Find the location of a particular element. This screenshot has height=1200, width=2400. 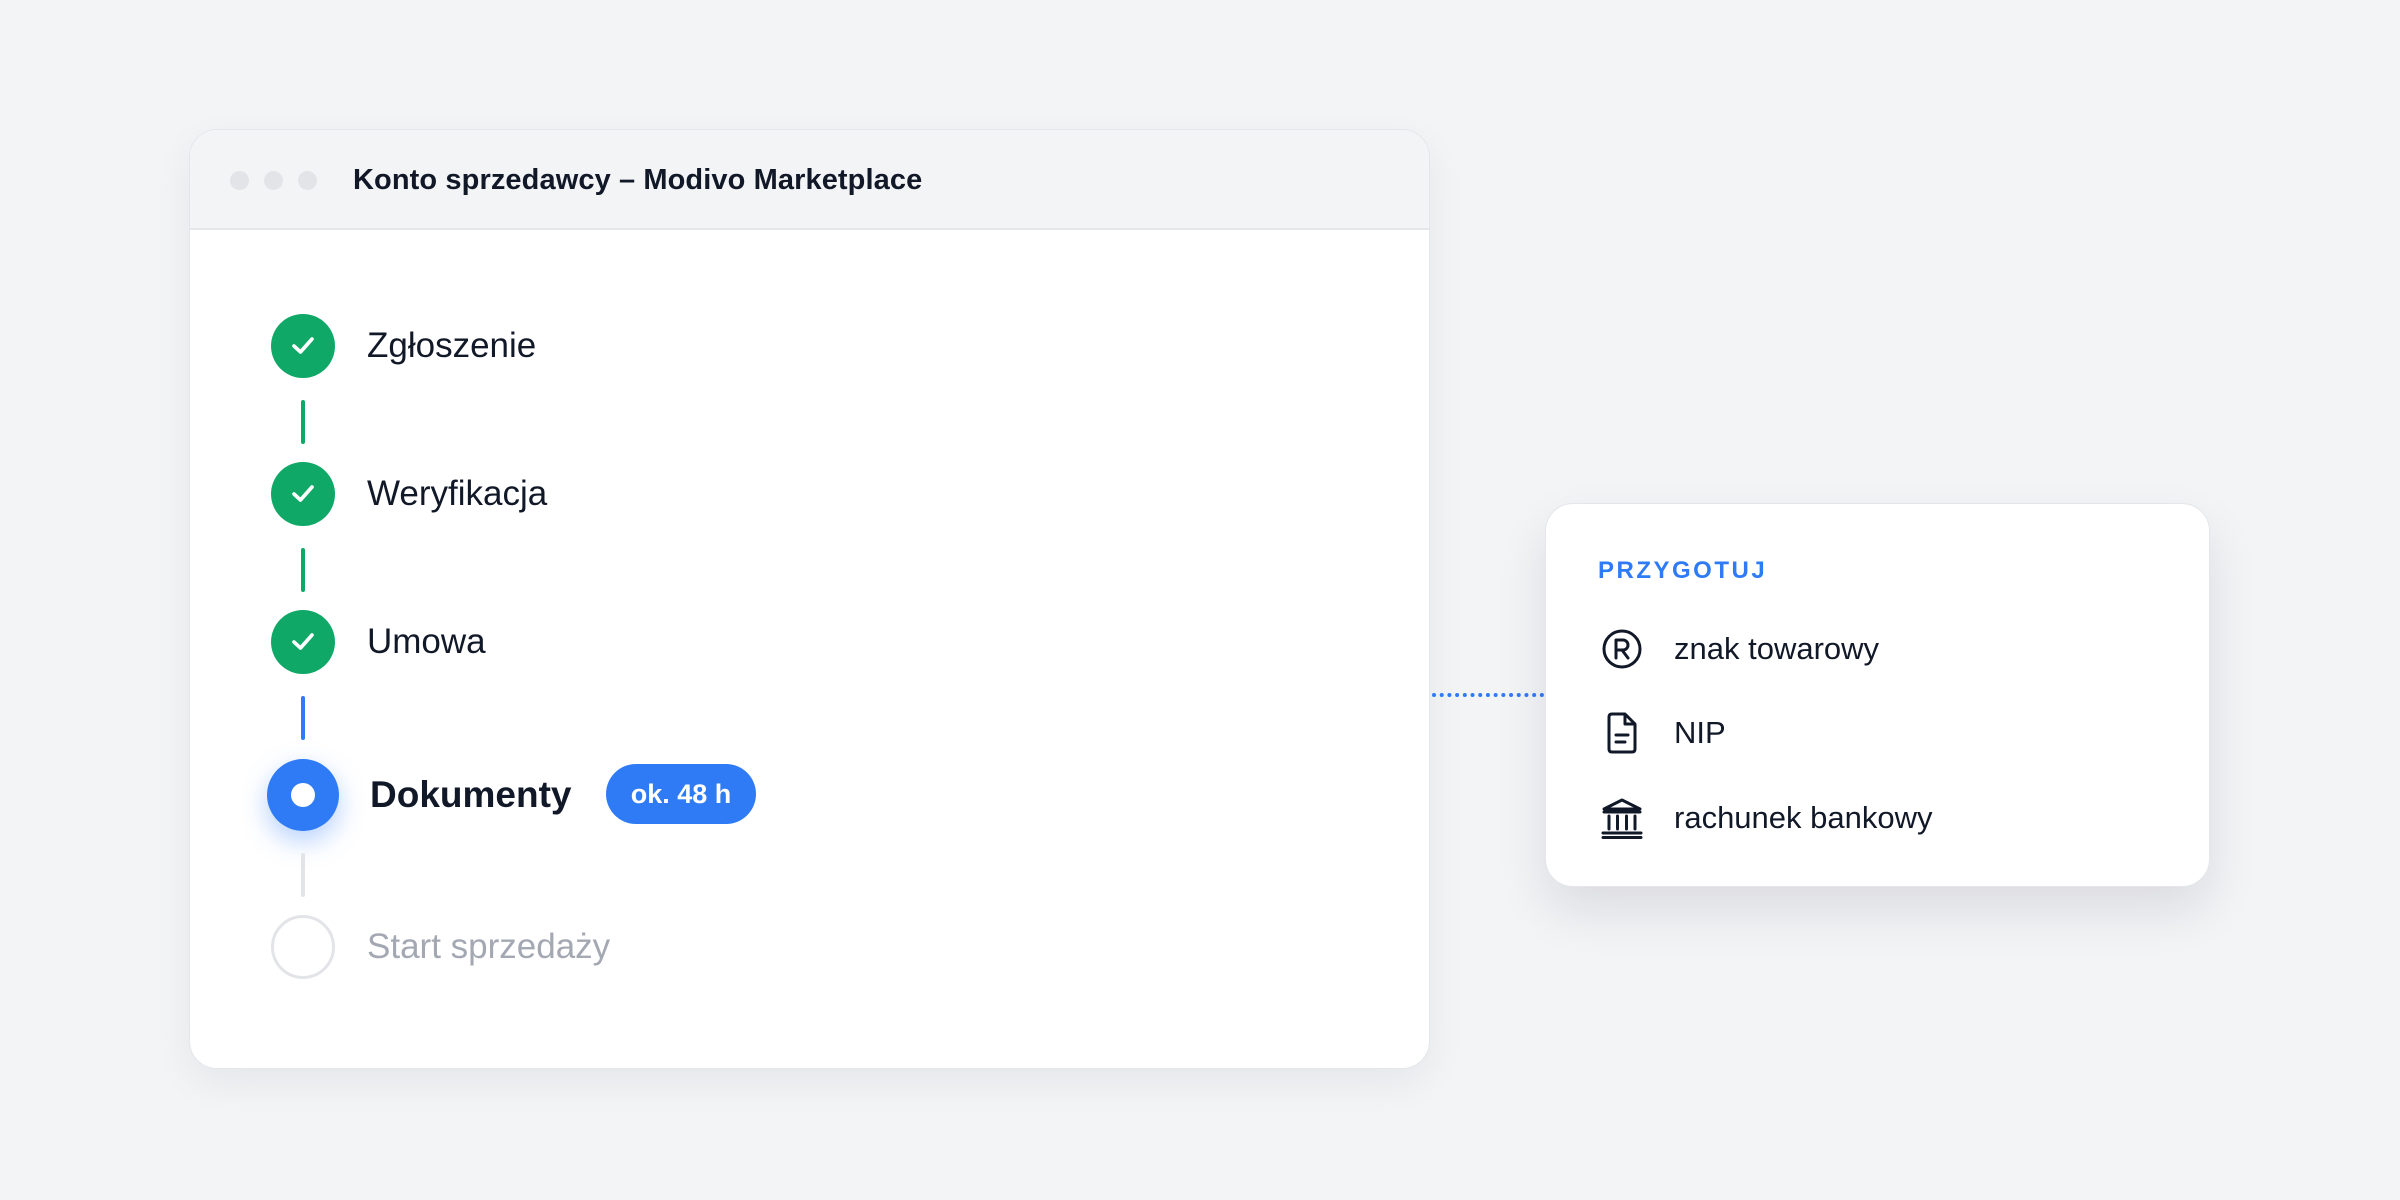

requirement-label: rachunek bankowy is located at coordinates (1803, 817).